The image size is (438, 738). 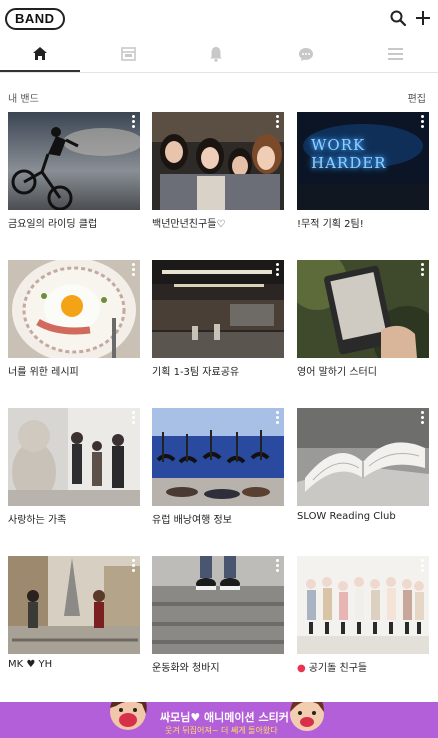 I want to click on menu-icon, so click(x=395, y=54).